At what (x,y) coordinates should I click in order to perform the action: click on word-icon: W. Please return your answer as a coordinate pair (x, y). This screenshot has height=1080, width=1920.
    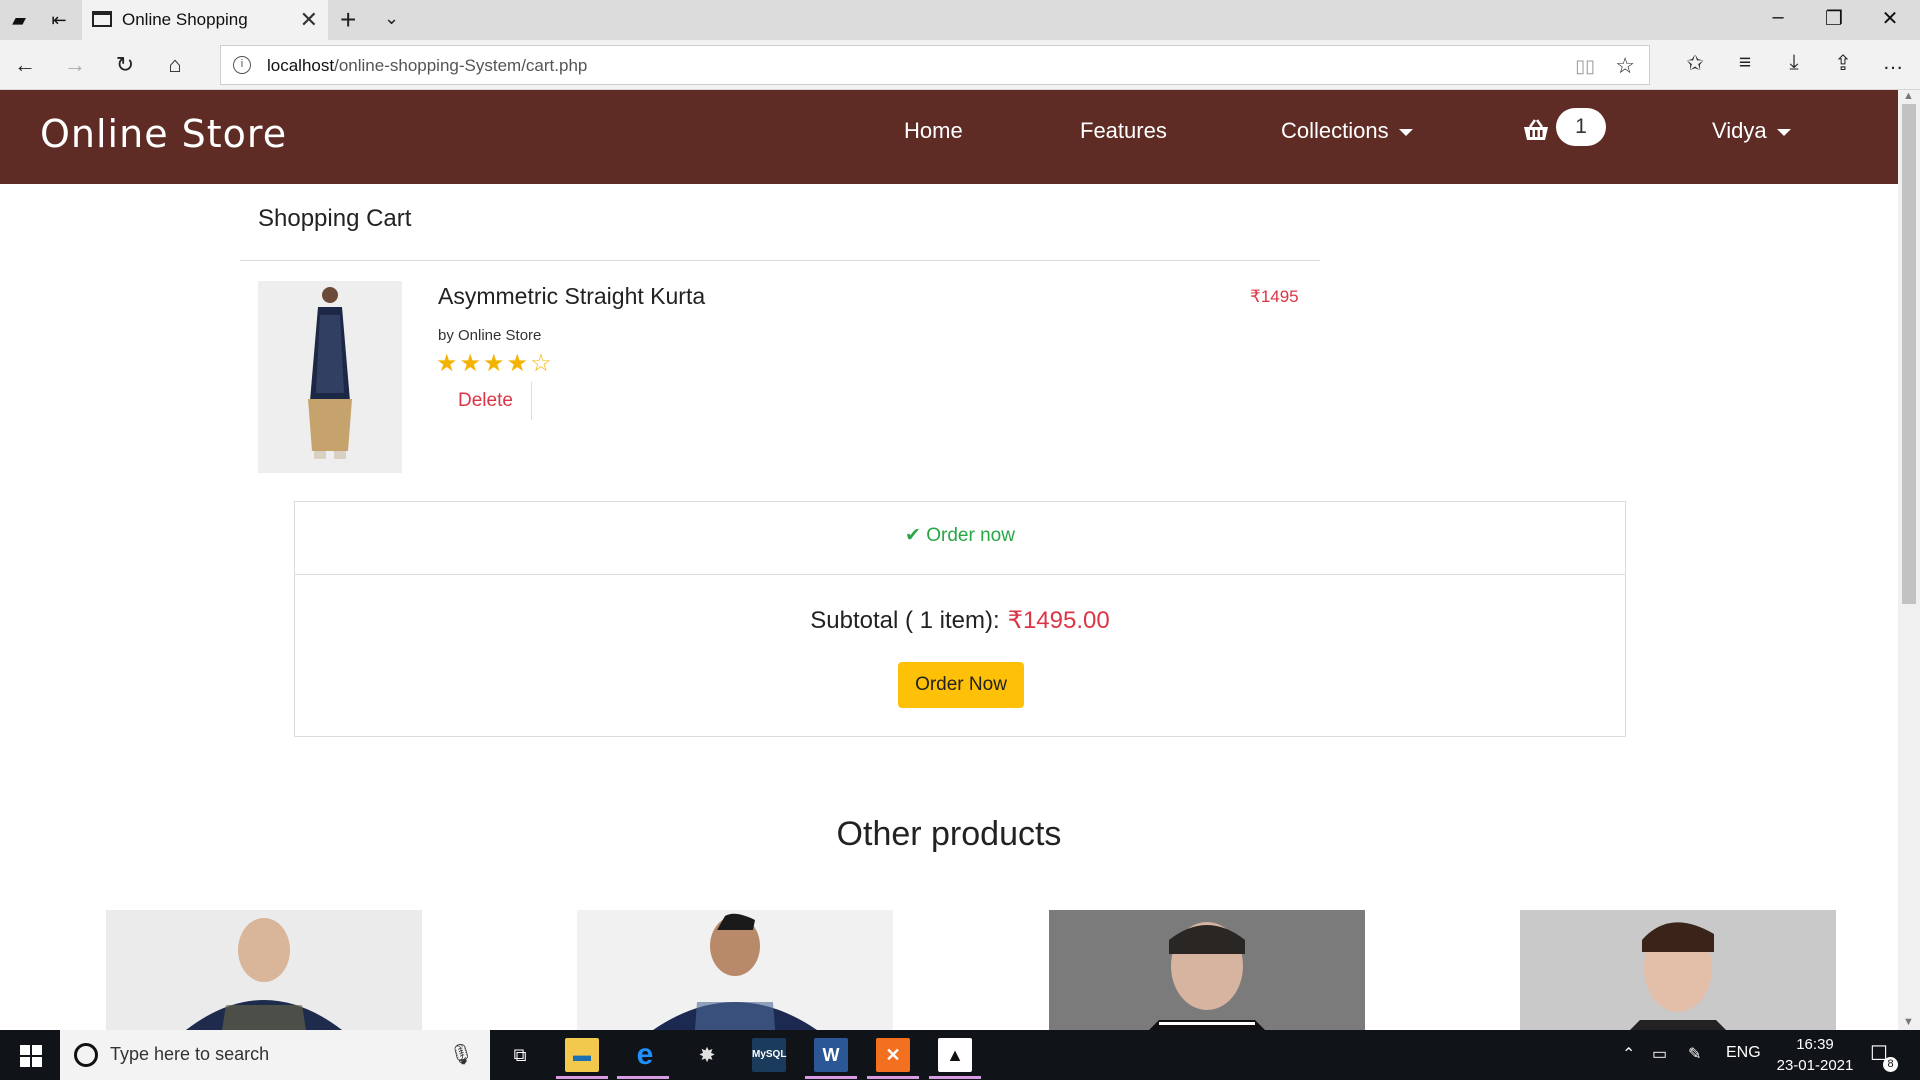
    Looking at the image, I should click on (831, 1055).